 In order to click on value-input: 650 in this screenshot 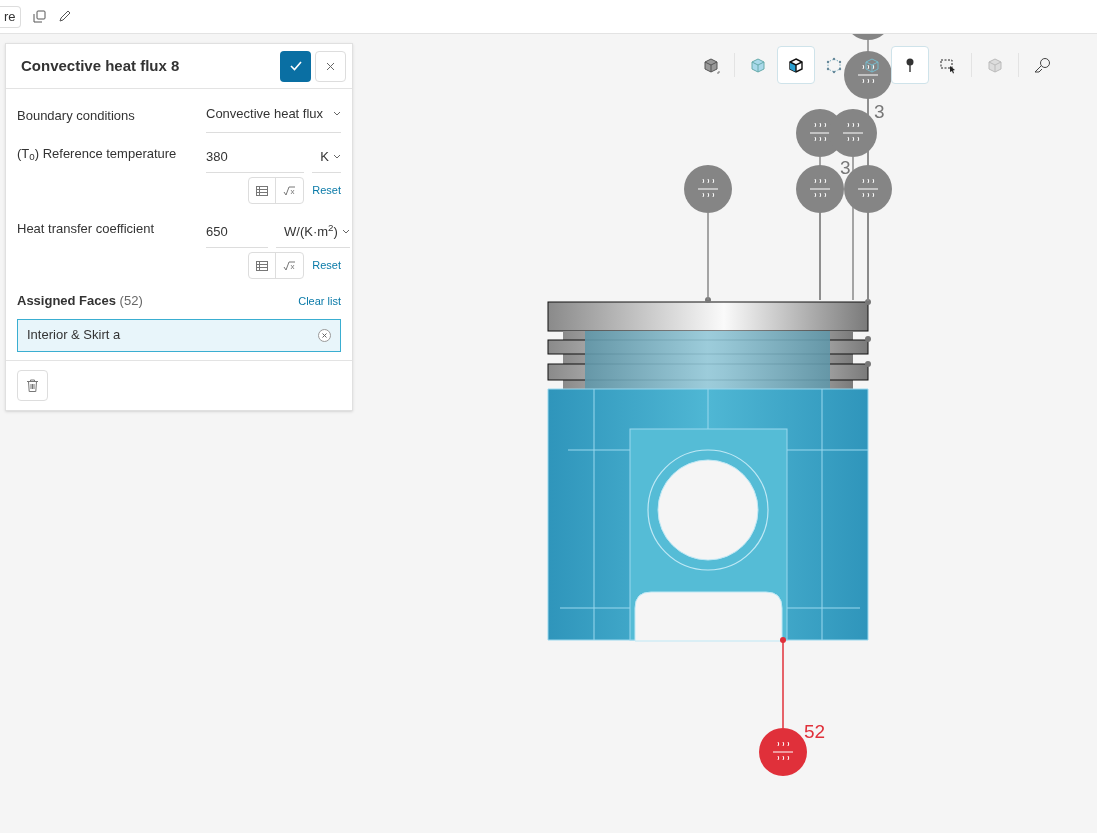, I will do `click(237, 228)`.